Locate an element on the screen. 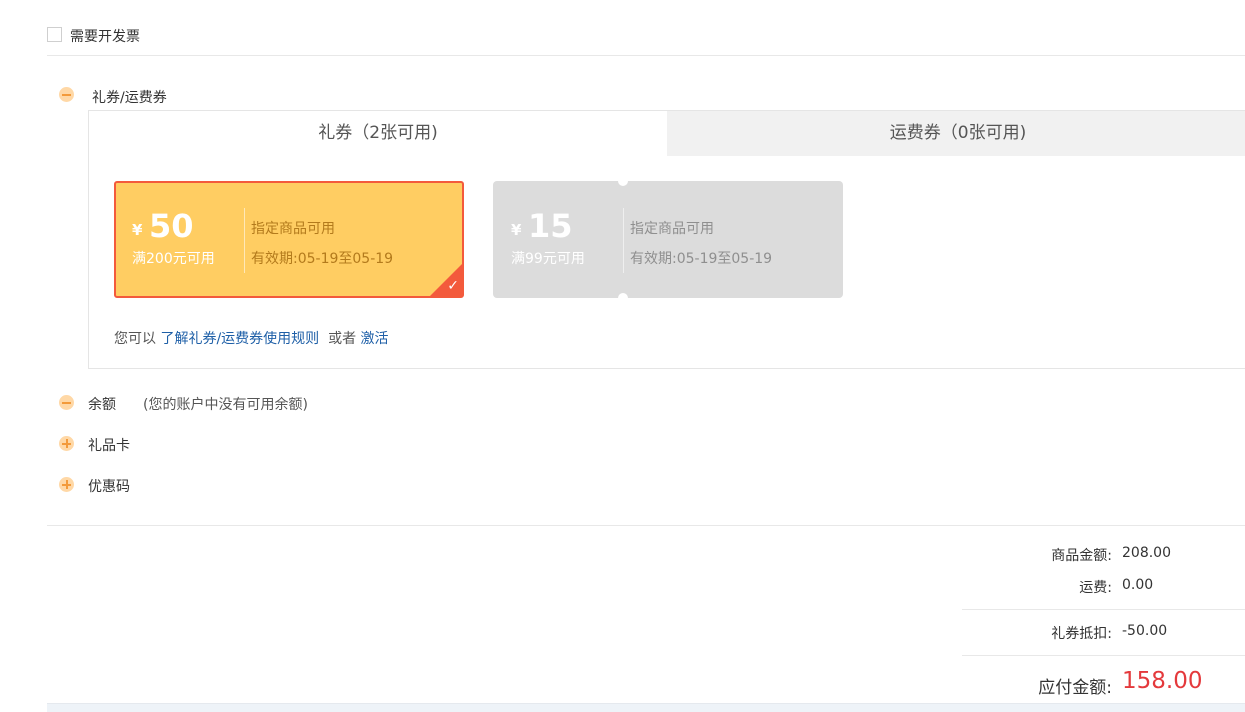 This screenshot has width=1245, height=712. shipping-value: 0.00 is located at coordinates (1138, 585).